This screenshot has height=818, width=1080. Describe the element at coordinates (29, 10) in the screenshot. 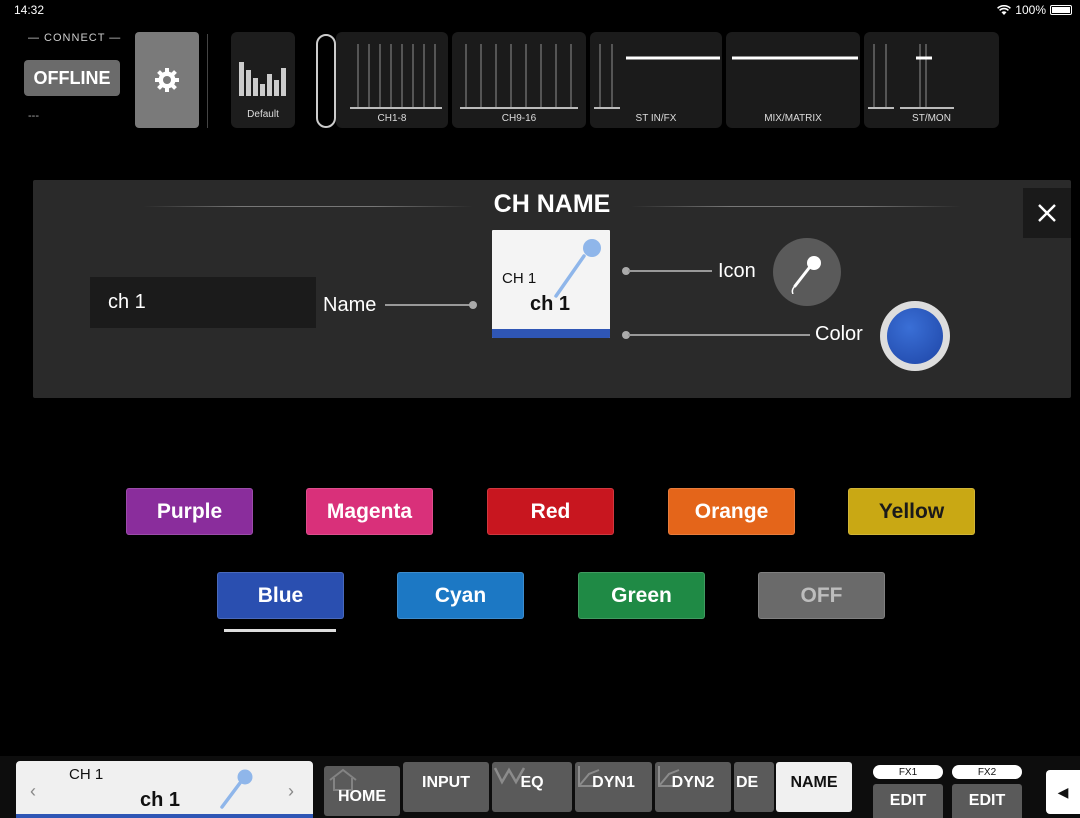

I see `status-time: 14:32` at that location.